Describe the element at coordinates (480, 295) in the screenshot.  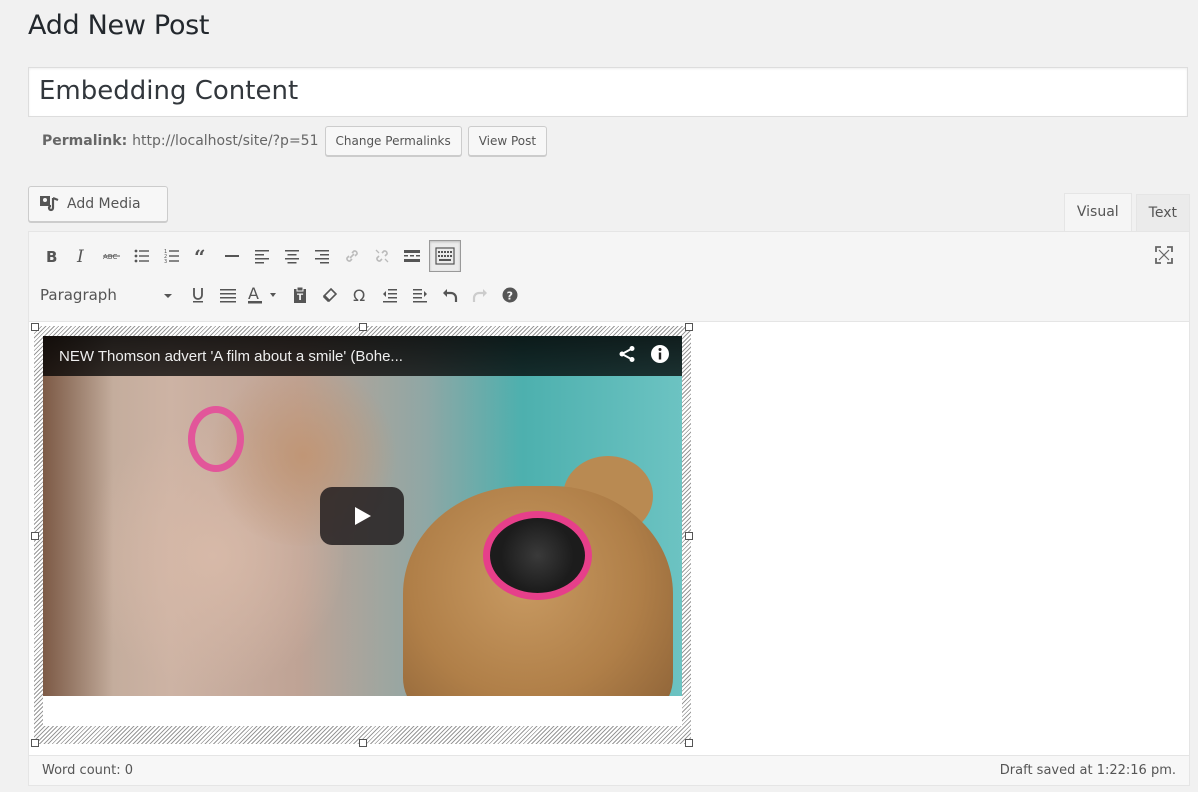
I see `redo-icon` at that location.